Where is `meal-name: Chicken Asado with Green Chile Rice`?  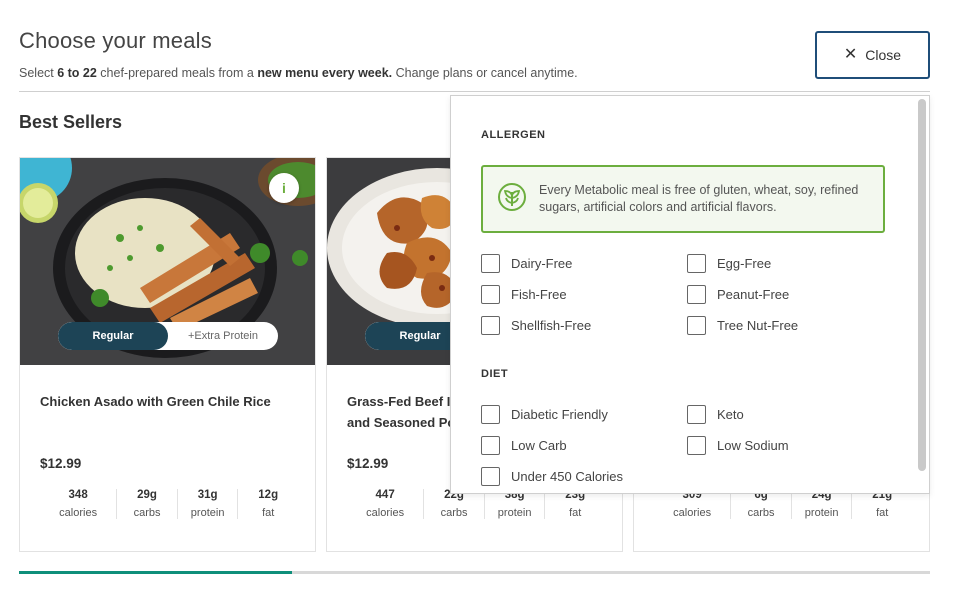
meal-name: Chicken Asado with Green Chile Rice is located at coordinates (155, 401).